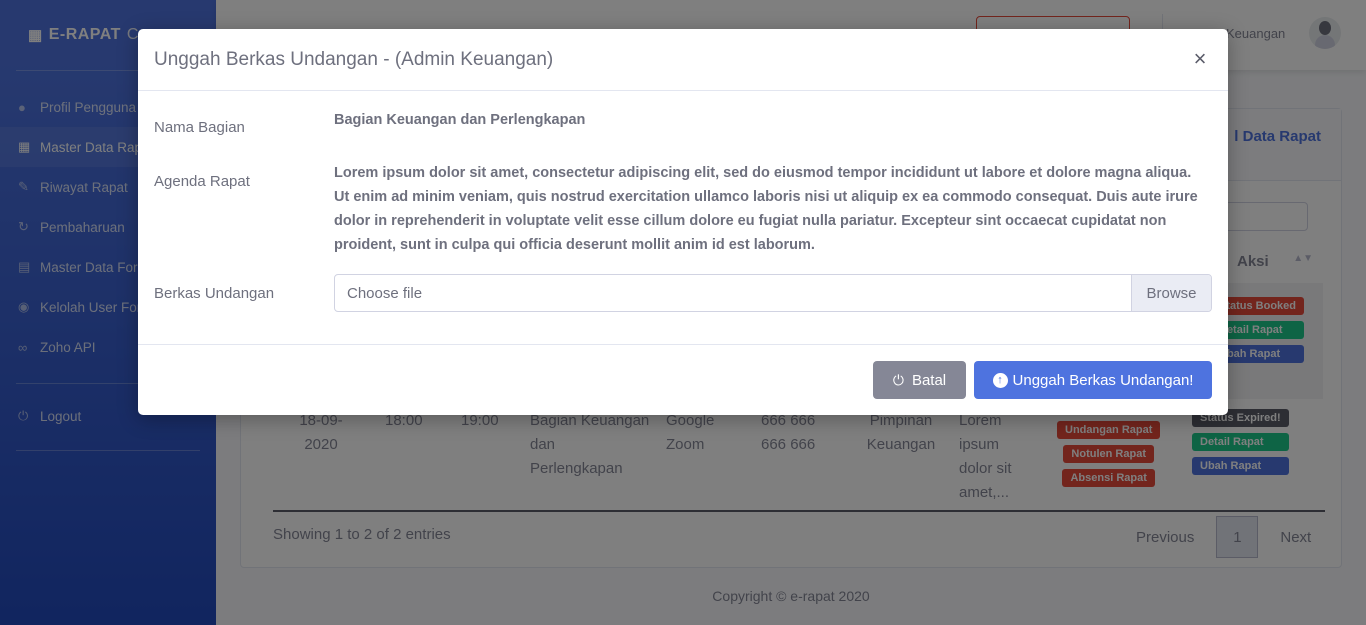 The image size is (1366, 625). I want to click on nama-bagian-value: Bagian Keuangan dan Perlengkapan, so click(460, 120).